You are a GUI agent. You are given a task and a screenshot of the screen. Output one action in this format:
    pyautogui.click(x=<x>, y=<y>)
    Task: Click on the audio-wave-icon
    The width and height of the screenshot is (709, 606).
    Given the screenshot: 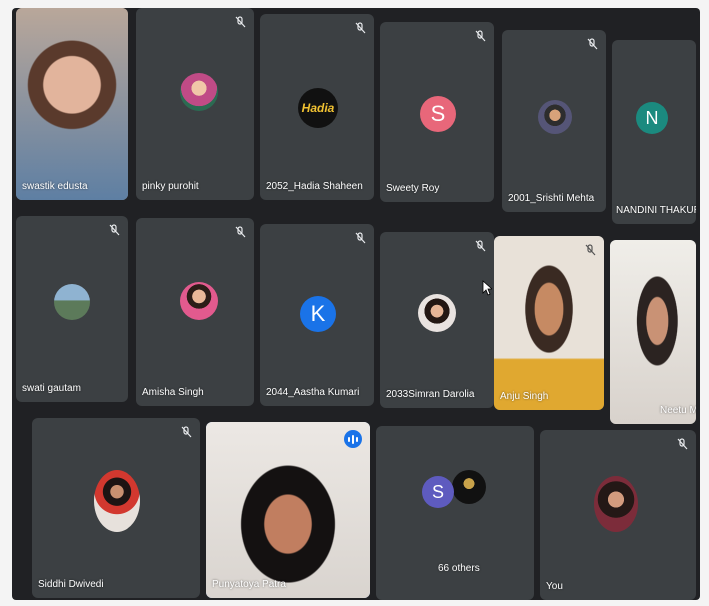 What is the action you would take?
    pyautogui.click(x=353, y=439)
    